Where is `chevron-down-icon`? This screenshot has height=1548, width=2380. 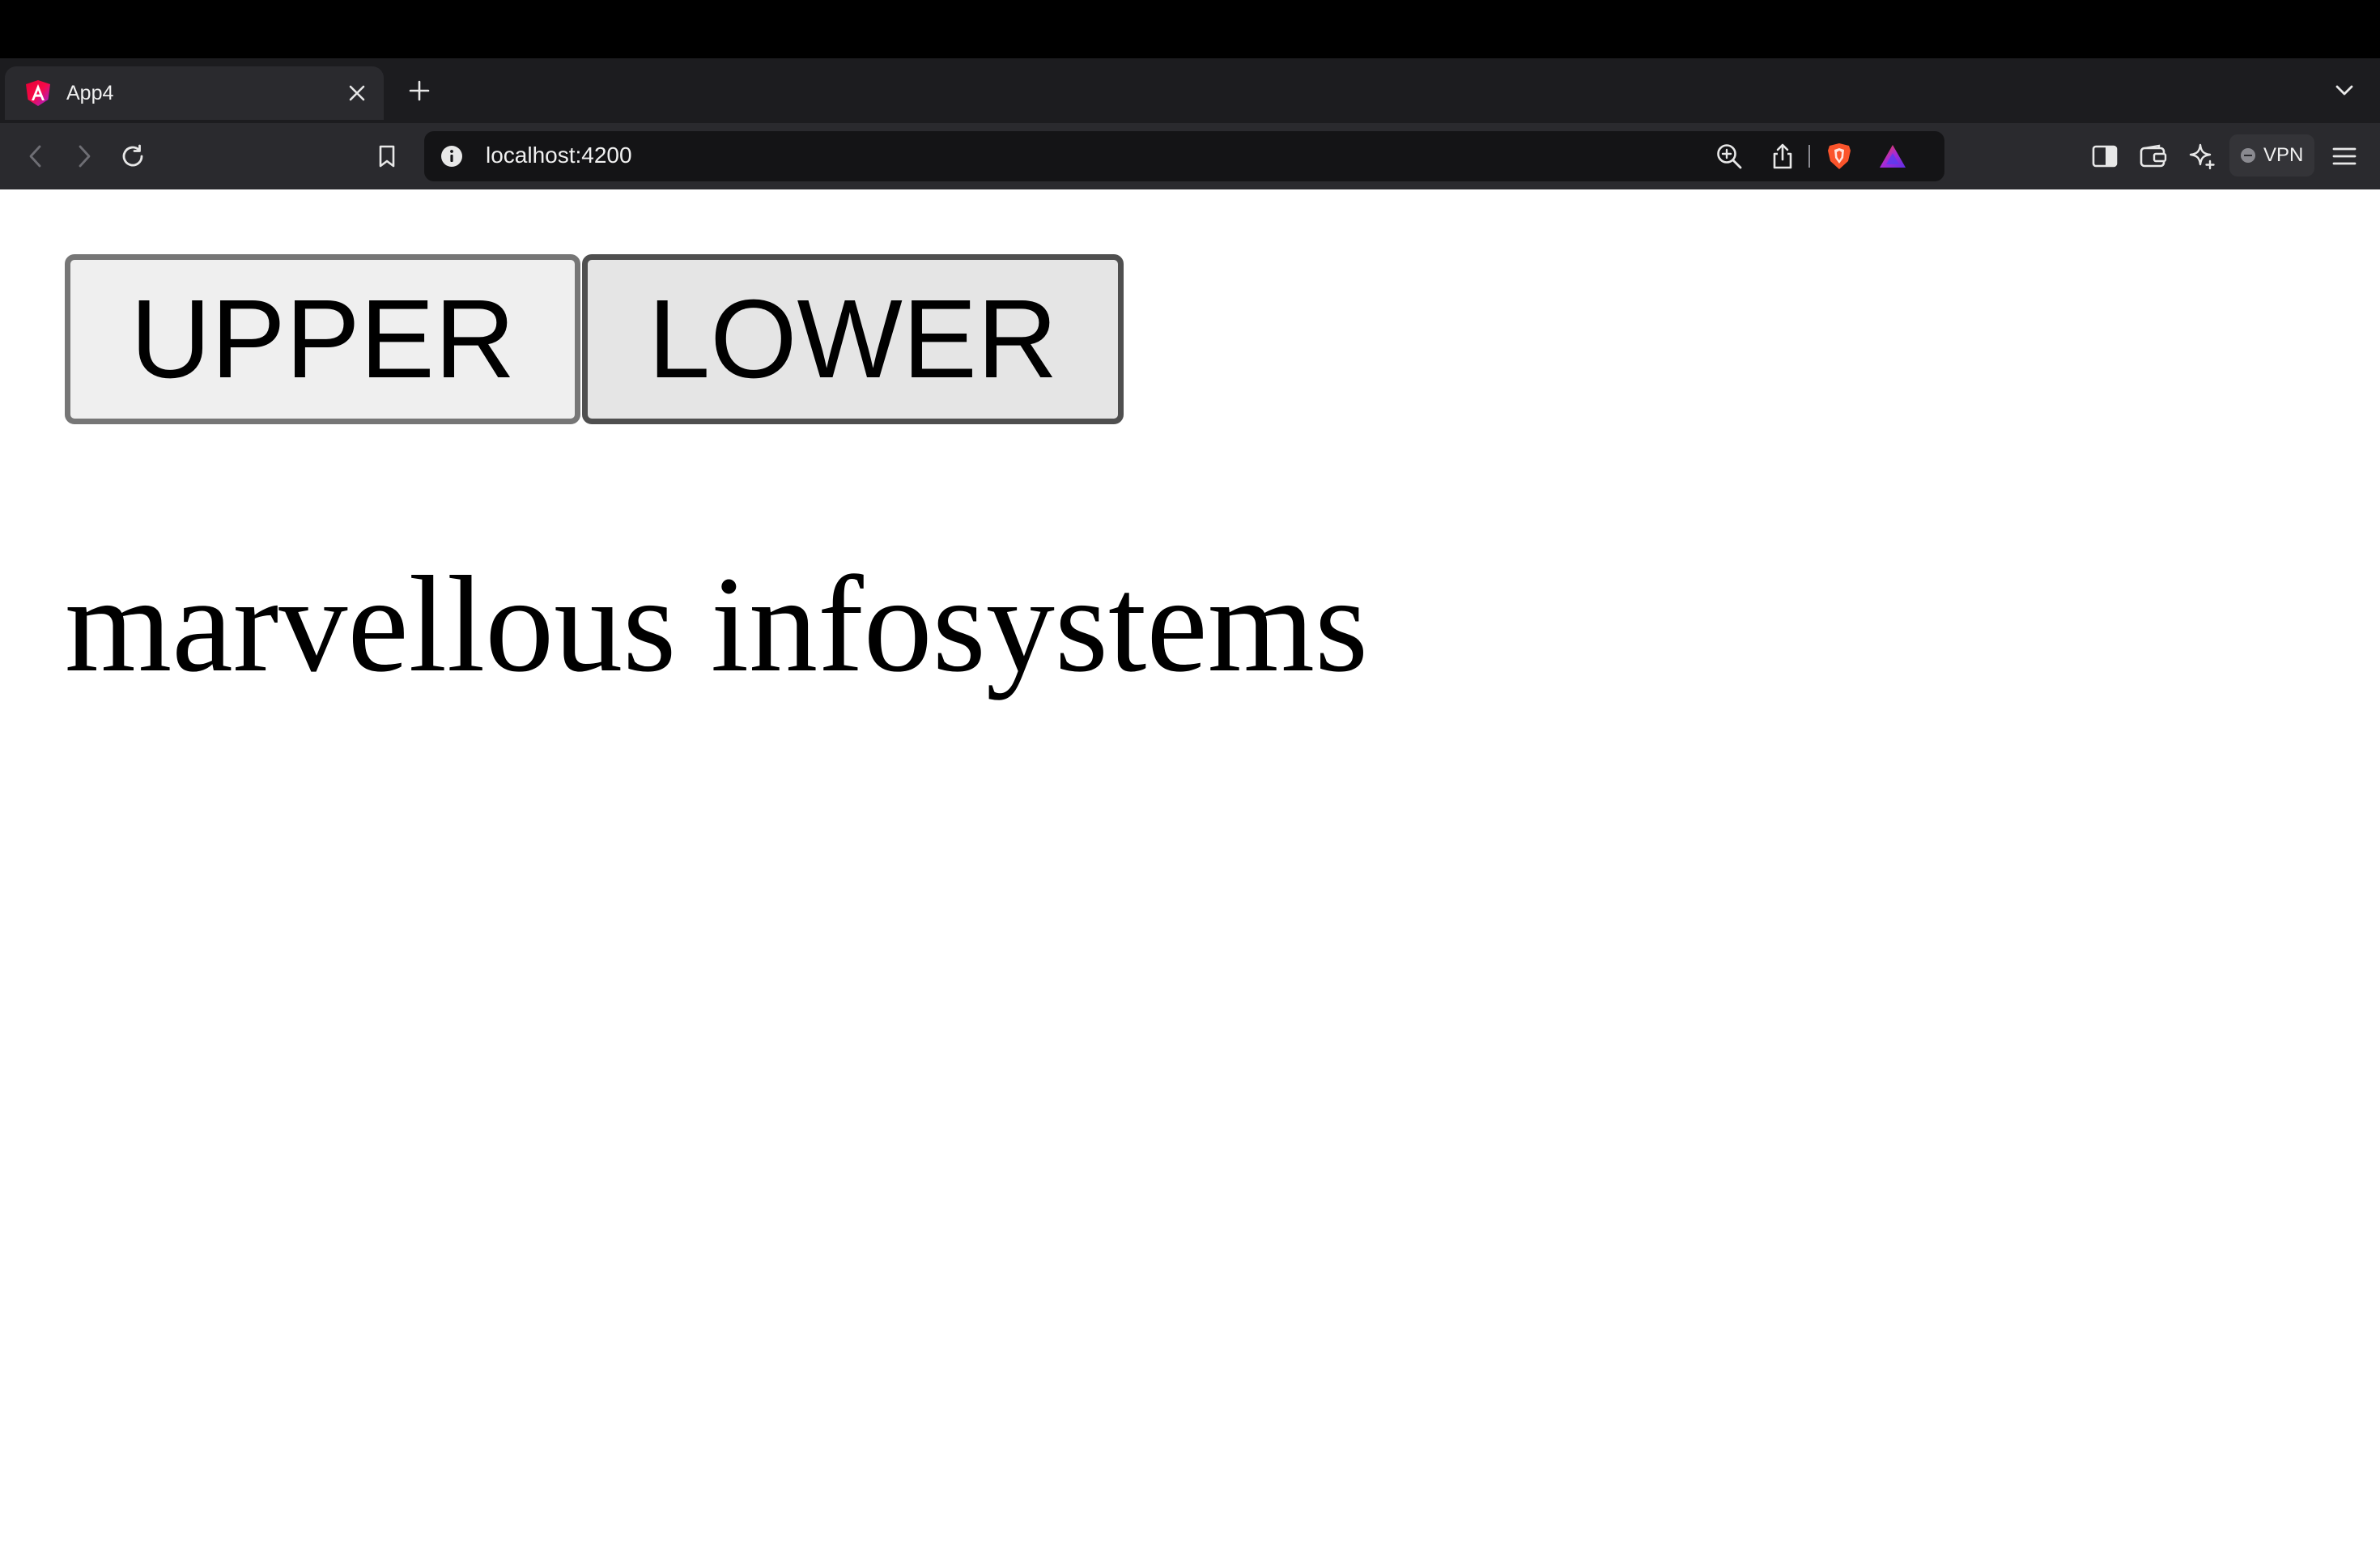
chevron-down-icon is located at coordinates (2345, 91).